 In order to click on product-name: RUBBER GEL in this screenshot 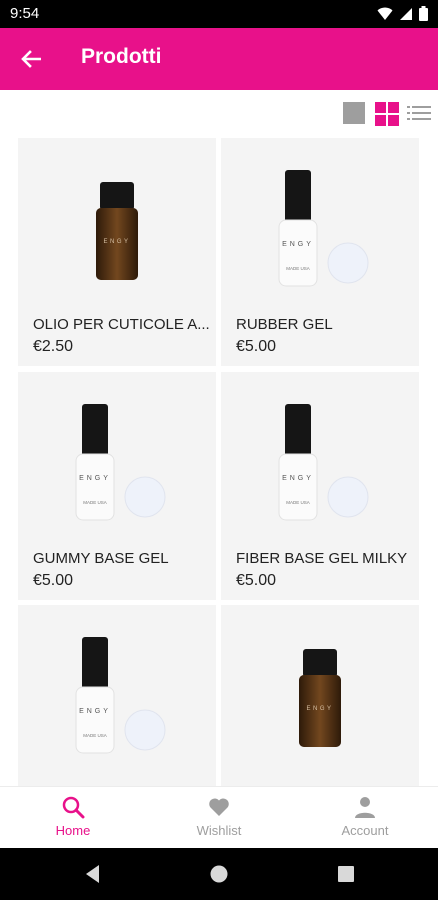, I will do `click(284, 324)`.